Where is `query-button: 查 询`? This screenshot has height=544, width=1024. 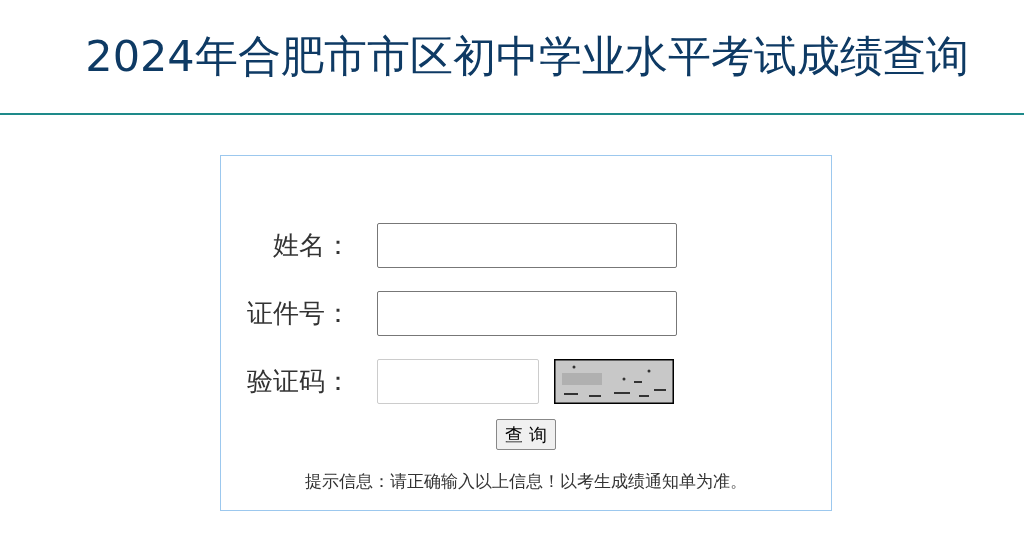 query-button: 查 询 is located at coordinates (526, 434).